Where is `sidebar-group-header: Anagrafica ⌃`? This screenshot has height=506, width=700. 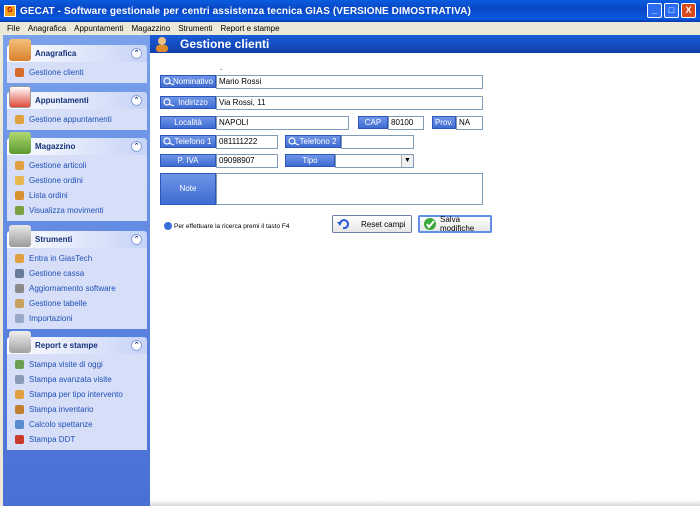
sidebar-group-header: Anagrafica ⌃ is located at coordinates (77, 50).